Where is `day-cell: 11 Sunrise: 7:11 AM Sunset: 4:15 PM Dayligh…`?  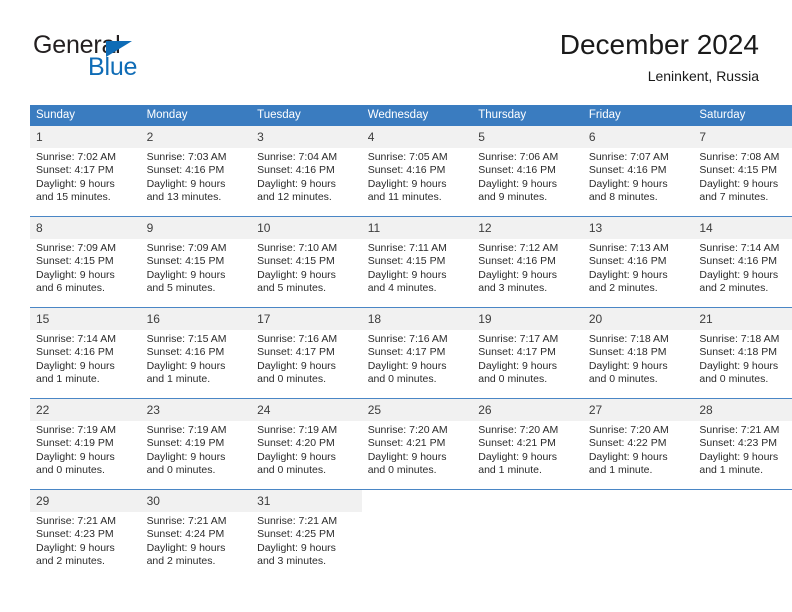 day-cell: 11 Sunrise: 7:11 AM Sunset: 4:15 PM Dayligh… is located at coordinates (417, 262).